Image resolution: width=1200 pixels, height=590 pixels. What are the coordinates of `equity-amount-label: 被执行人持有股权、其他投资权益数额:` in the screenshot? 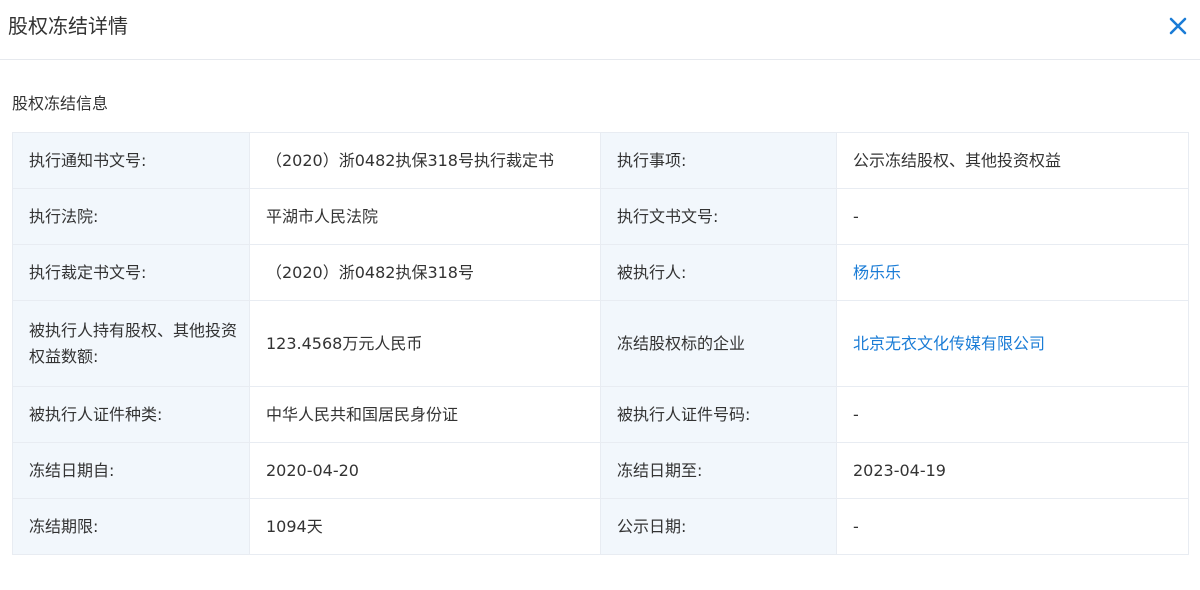 It's located at (131, 343).